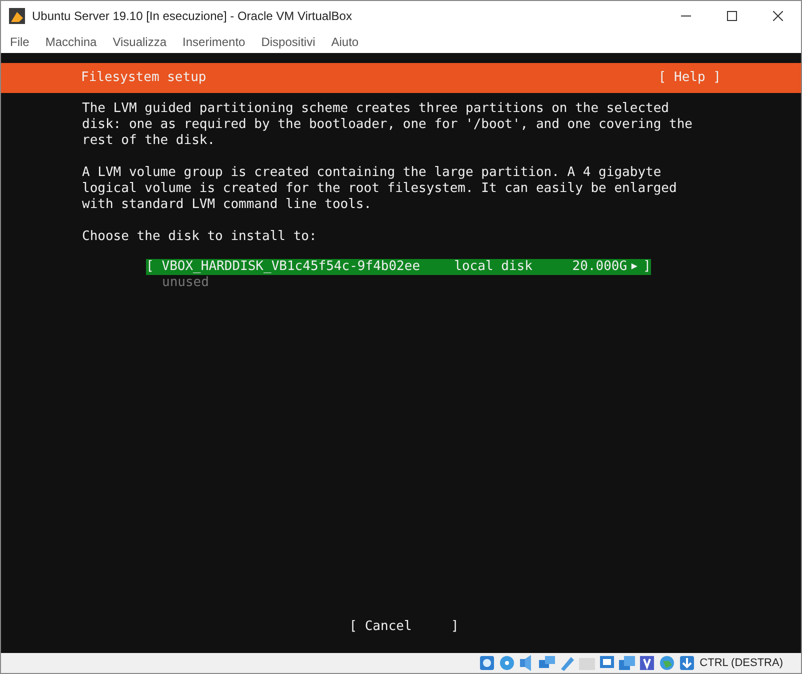 This screenshot has height=674, width=802. I want to click on chip-icon, so click(647, 663).